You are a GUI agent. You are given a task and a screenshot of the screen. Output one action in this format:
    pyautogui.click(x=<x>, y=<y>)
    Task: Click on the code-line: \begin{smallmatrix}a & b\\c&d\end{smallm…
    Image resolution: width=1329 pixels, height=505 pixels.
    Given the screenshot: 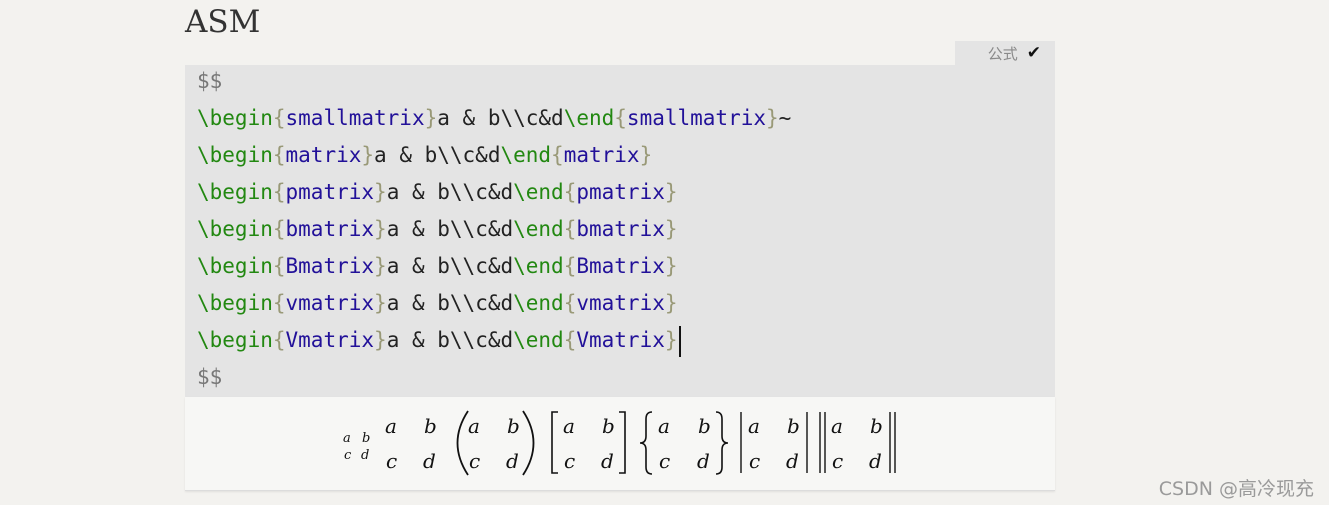 What is the action you would take?
    pyautogui.click(x=494, y=118)
    